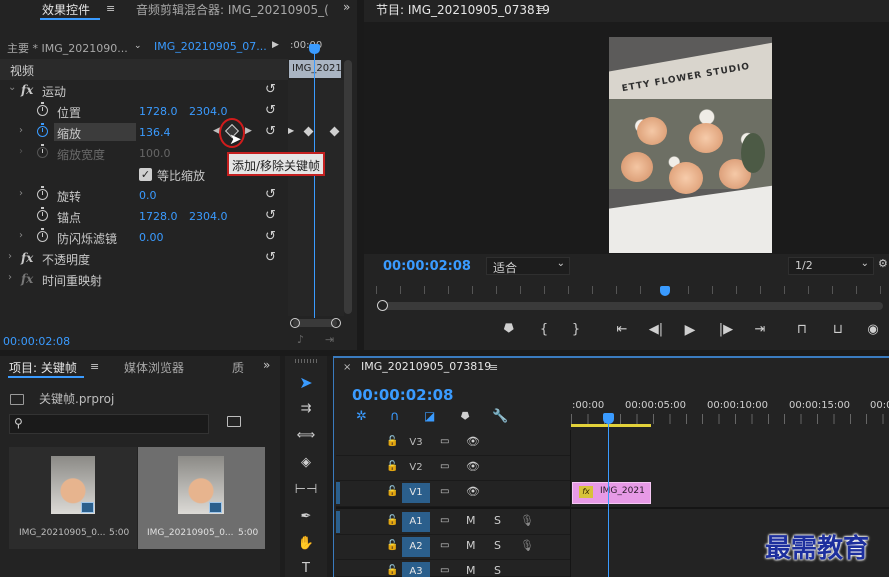 The height and width of the screenshot is (577, 889). What do you see at coordinates (726, 329) in the screenshot?
I see `step-forward-icon: |▶` at bounding box center [726, 329].